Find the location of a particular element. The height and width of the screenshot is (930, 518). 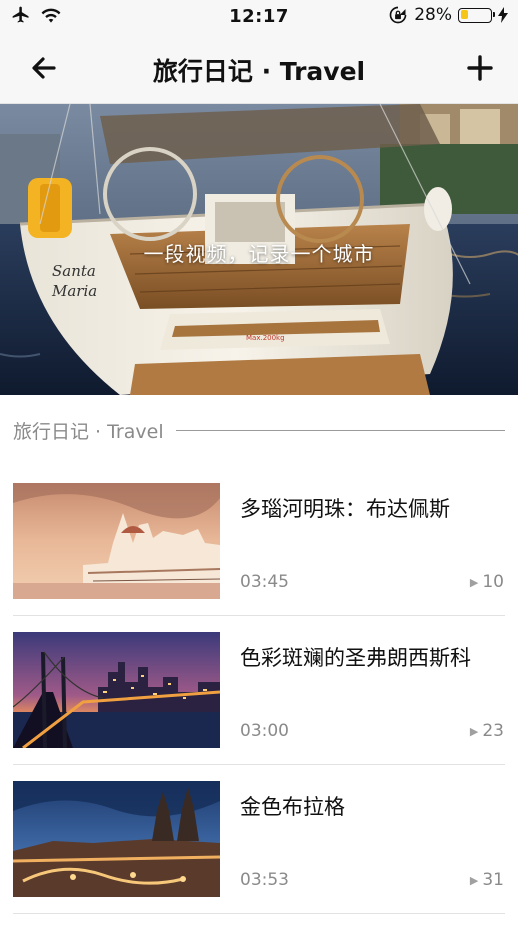

video-title: 金色布拉格 is located at coordinates (292, 807).